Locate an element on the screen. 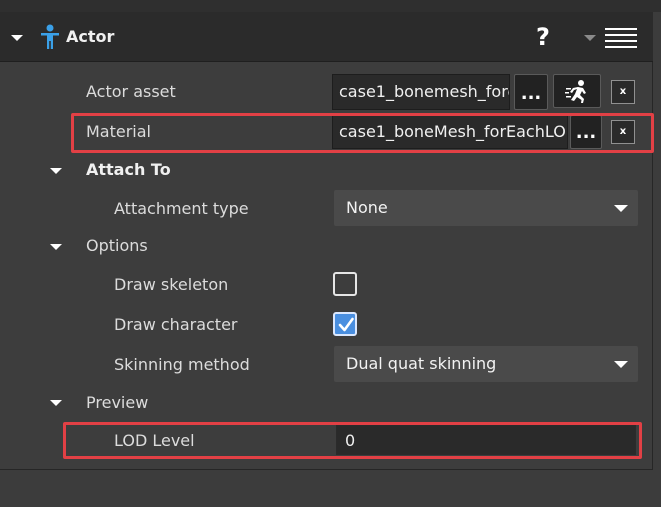  actor-asset-label: Actor asset is located at coordinates (131, 91).